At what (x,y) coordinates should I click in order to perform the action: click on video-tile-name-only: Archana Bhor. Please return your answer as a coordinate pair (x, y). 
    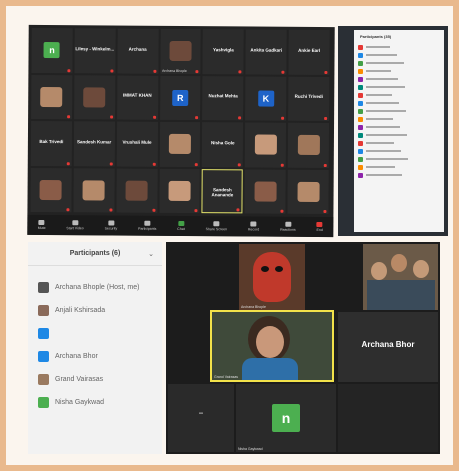
    Looking at the image, I should click on (388, 347).